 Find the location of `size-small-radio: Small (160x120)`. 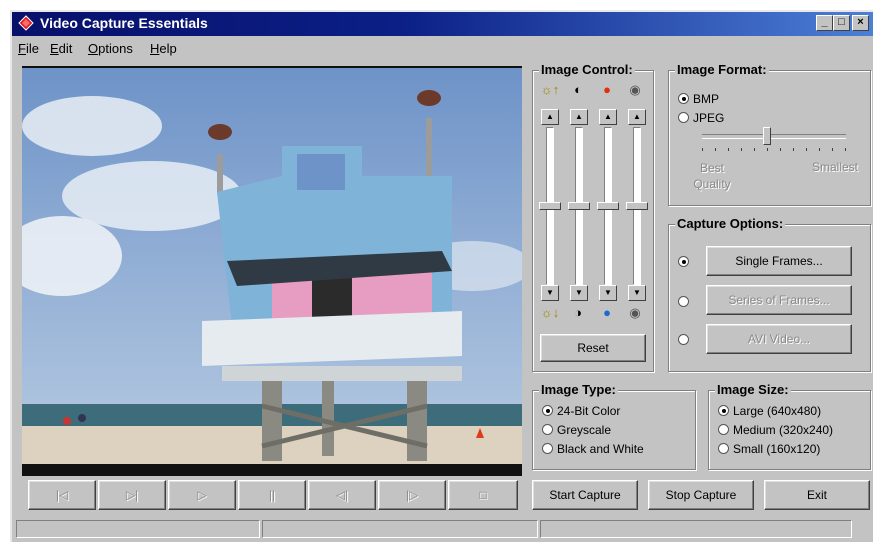

size-small-radio: Small (160x120) is located at coordinates (769, 449).